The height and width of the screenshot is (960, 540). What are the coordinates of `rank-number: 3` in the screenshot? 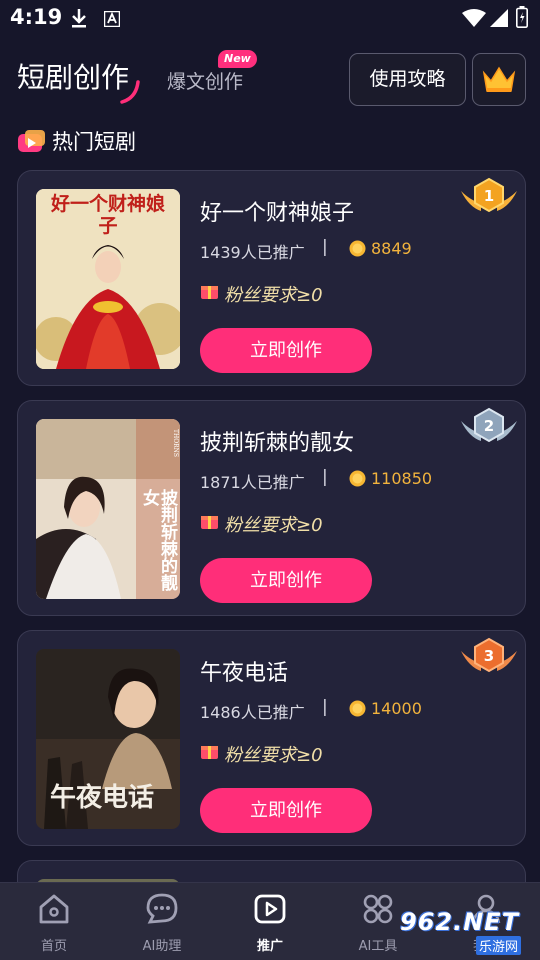 It's located at (489, 656).